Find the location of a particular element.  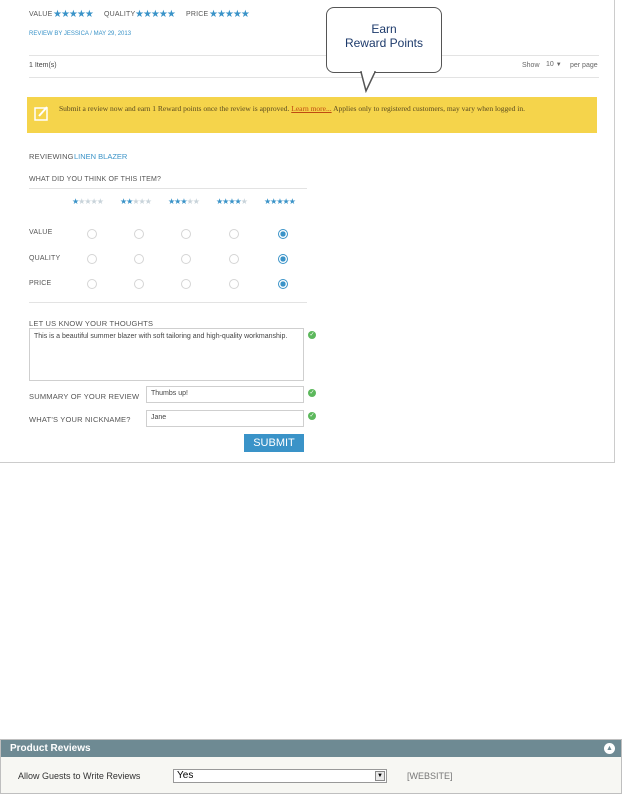

rating-row-quality: QUALITY is located at coordinates (45, 258).